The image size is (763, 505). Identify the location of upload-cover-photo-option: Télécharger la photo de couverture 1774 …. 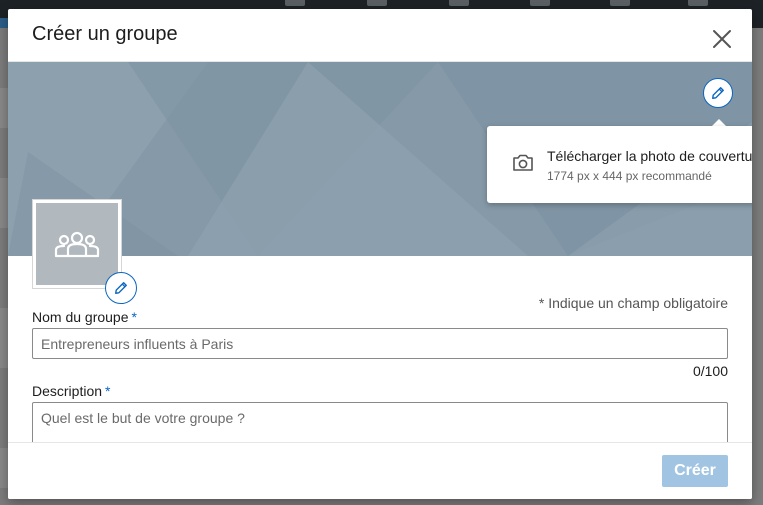
(619, 164).